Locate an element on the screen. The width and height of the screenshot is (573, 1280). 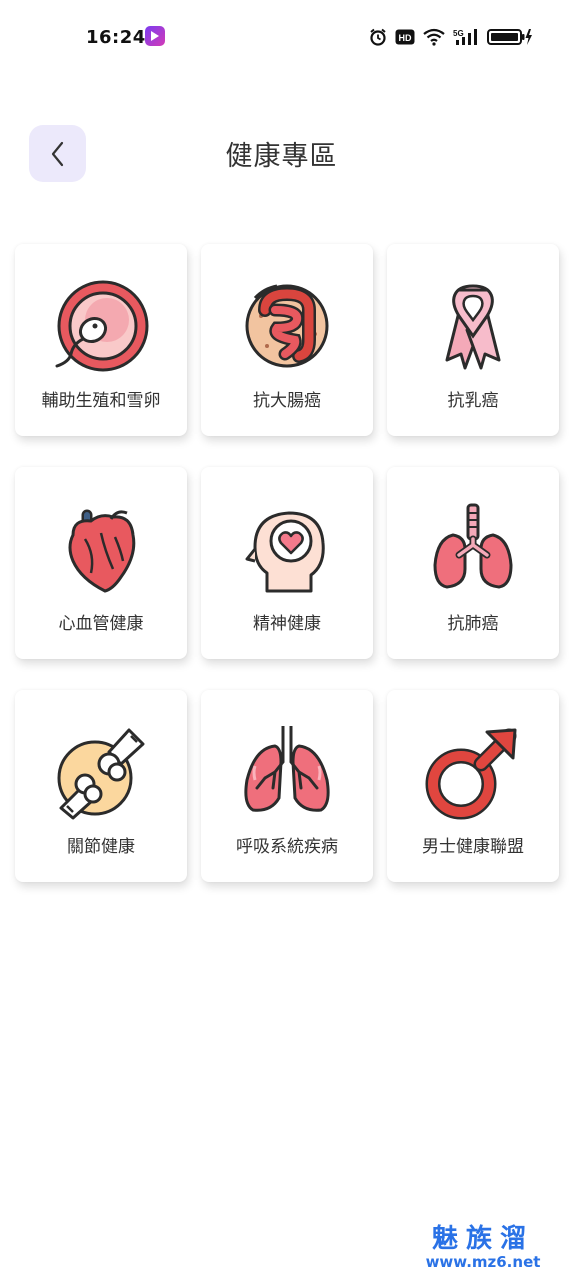
egg-sperm-icon is located at coordinates (102, 326).